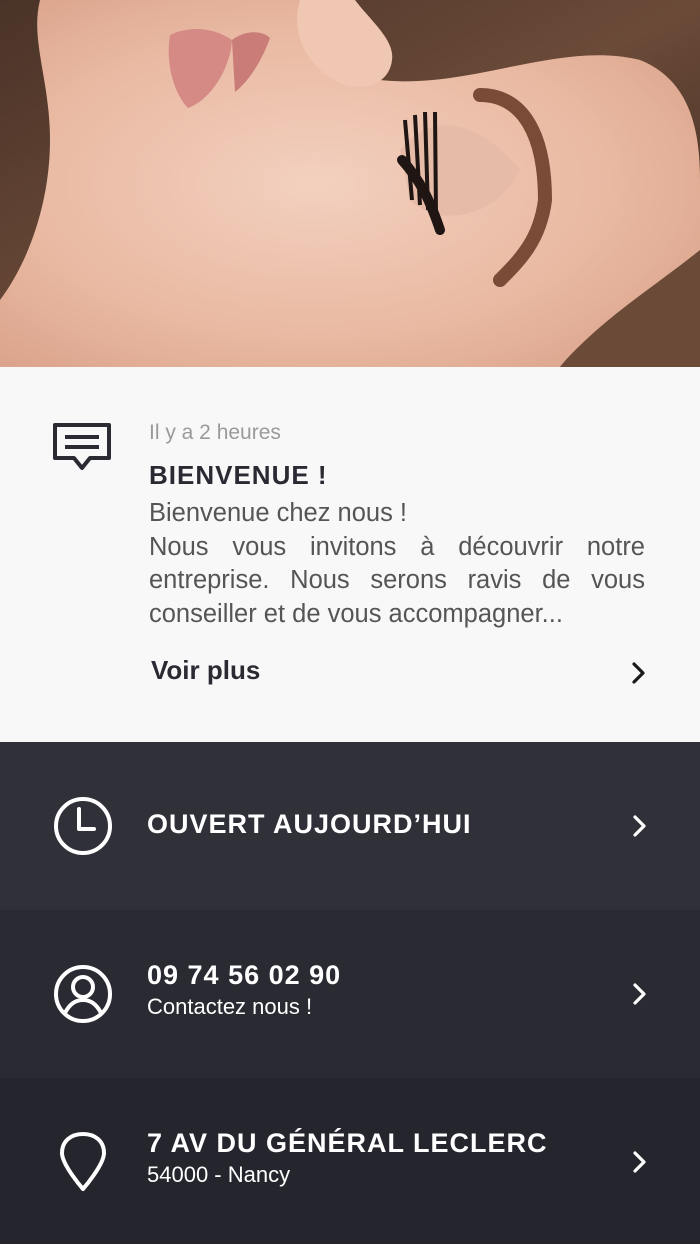 Image resolution: width=700 pixels, height=1244 pixels. Describe the element at coordinates (82, 446) in the screenshot. I see `message-icon` at that location.